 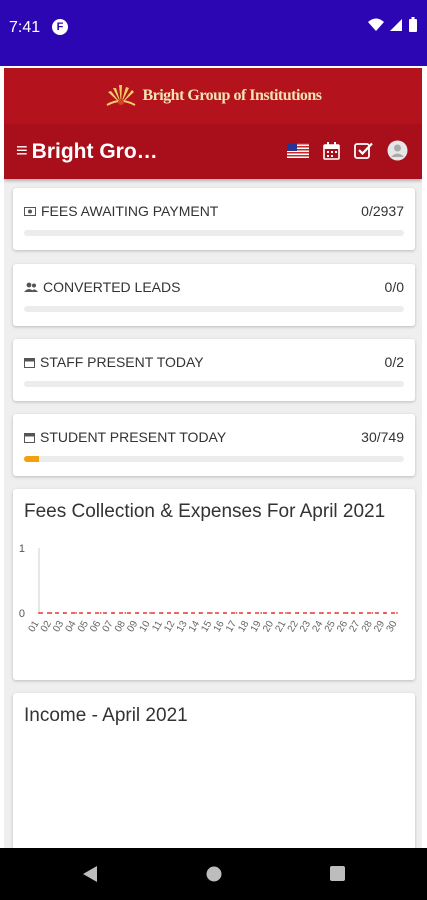 What do you see at coordinates (394, 362) in the screenshot?
I see `stat-value: 0/2` at bounding box center [394, 362].